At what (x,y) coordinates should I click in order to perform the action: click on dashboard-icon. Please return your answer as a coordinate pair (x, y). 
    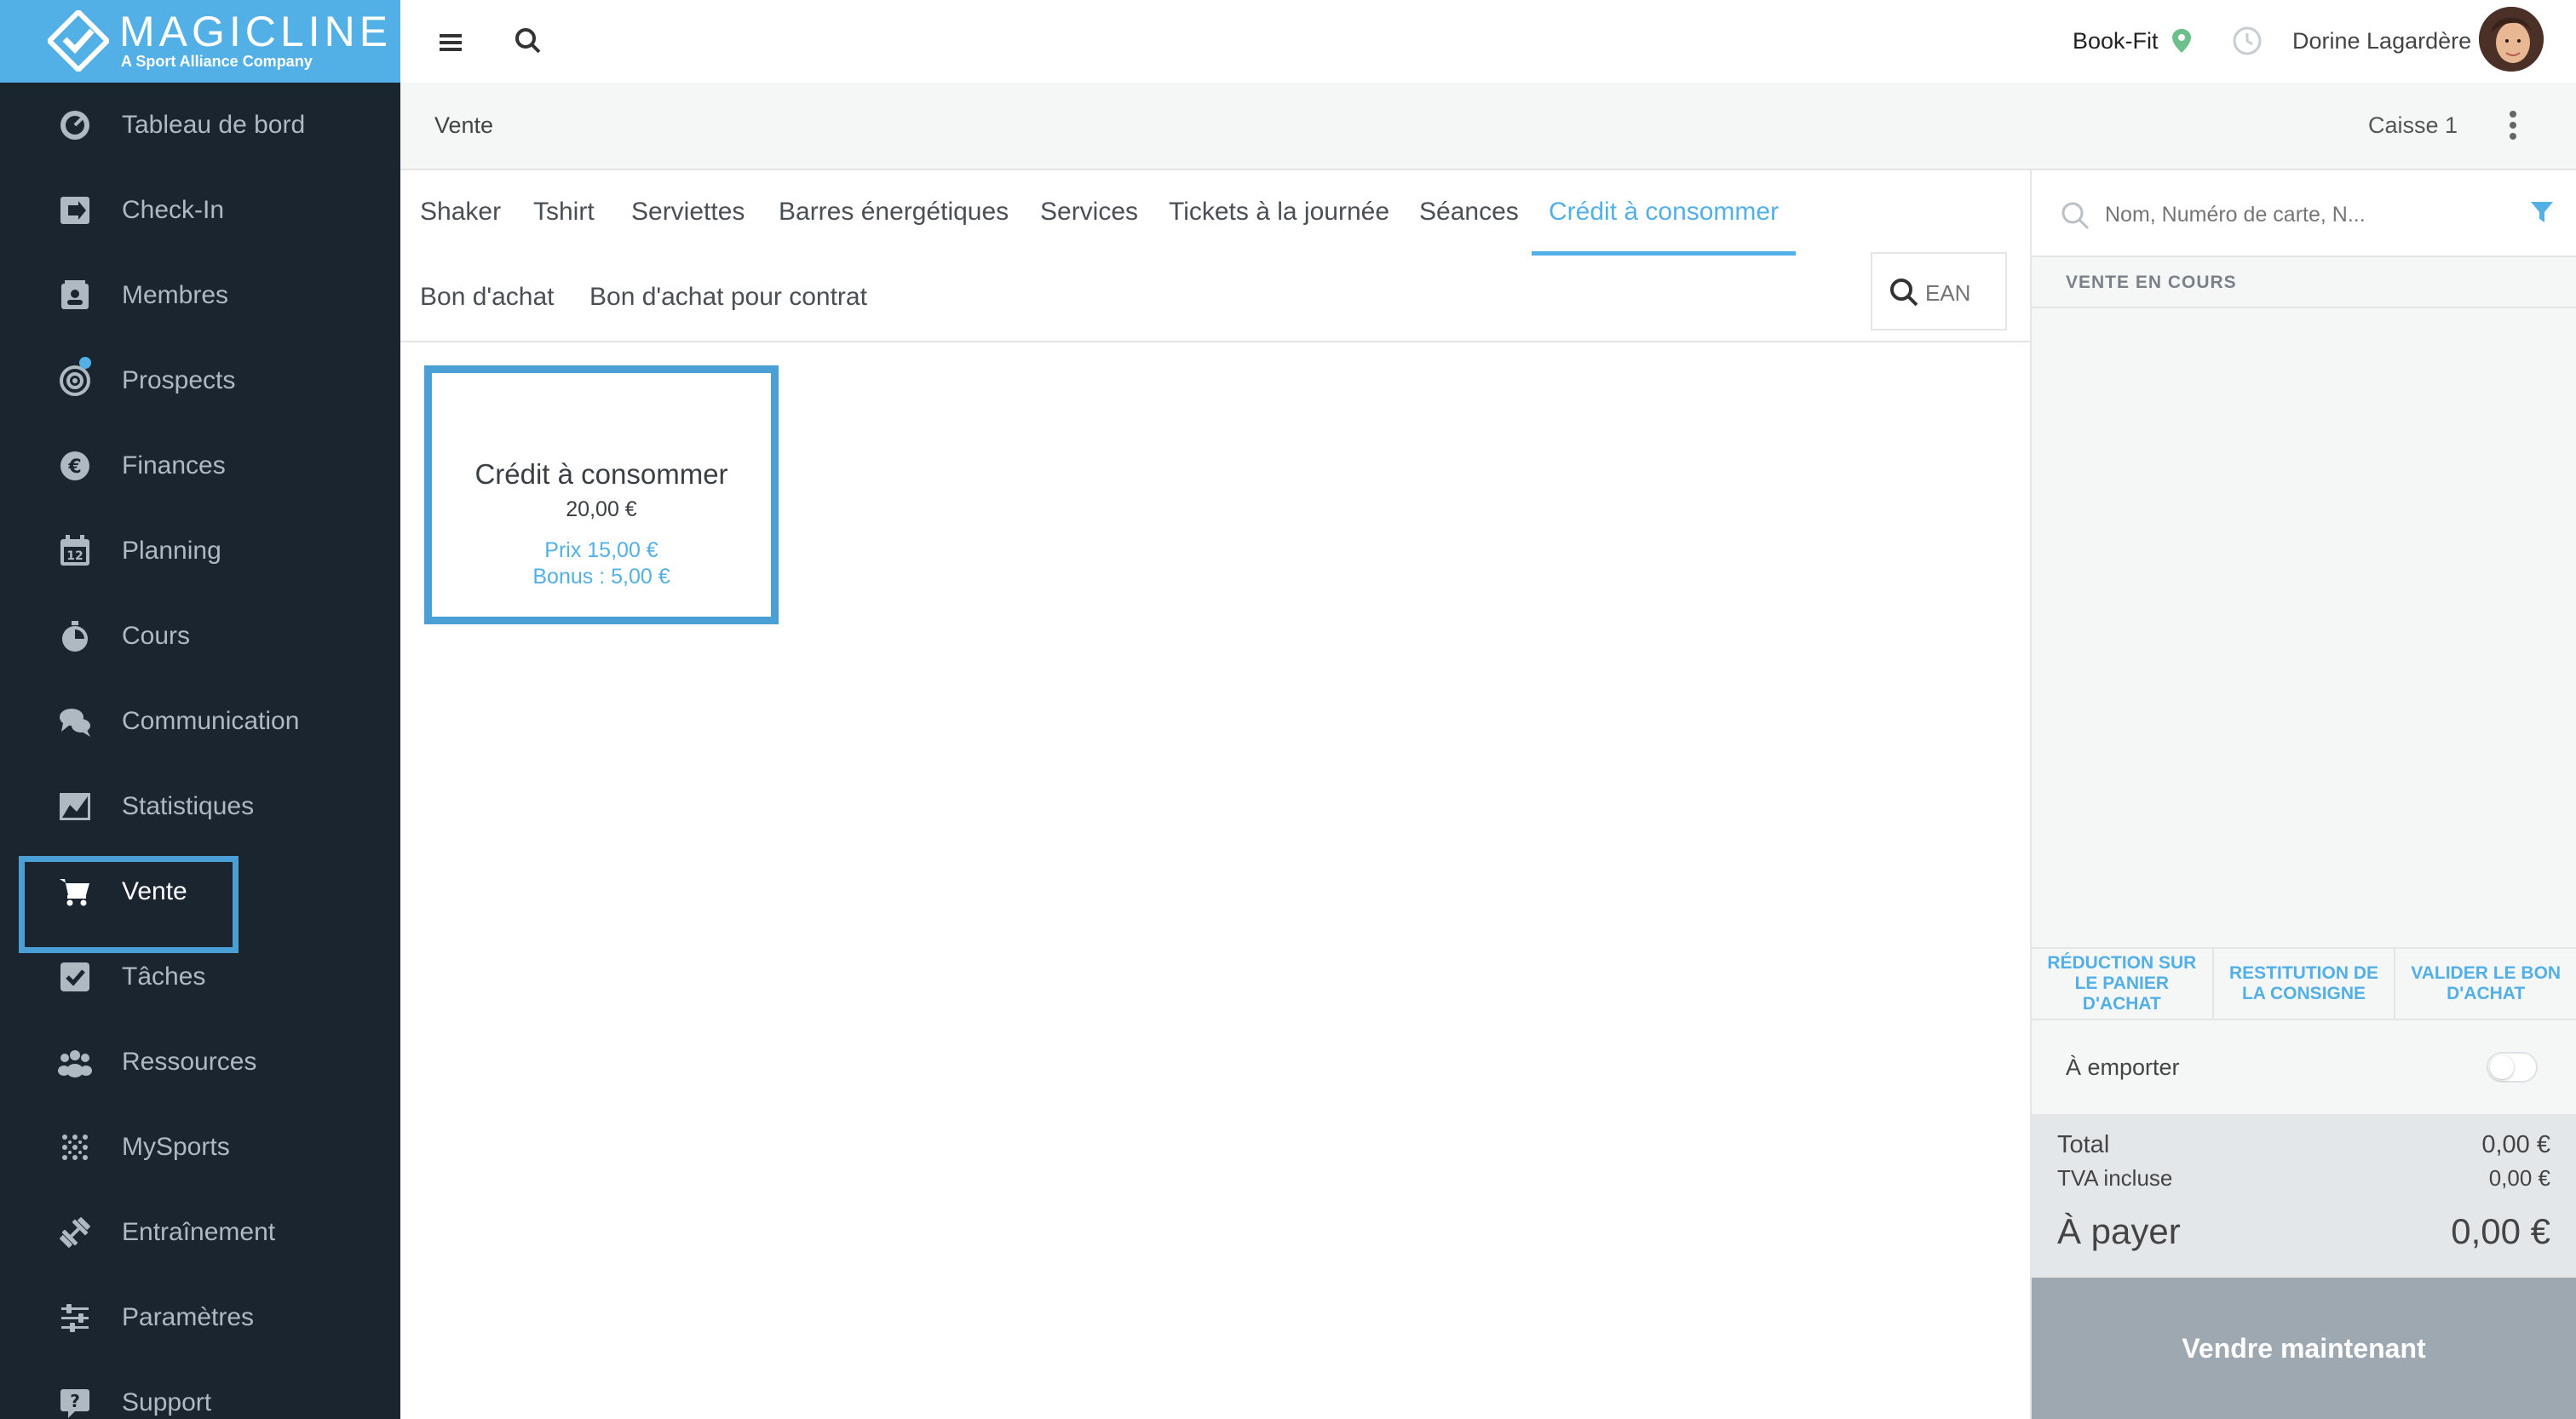
    Looking at the image, I should click on (74, 126).